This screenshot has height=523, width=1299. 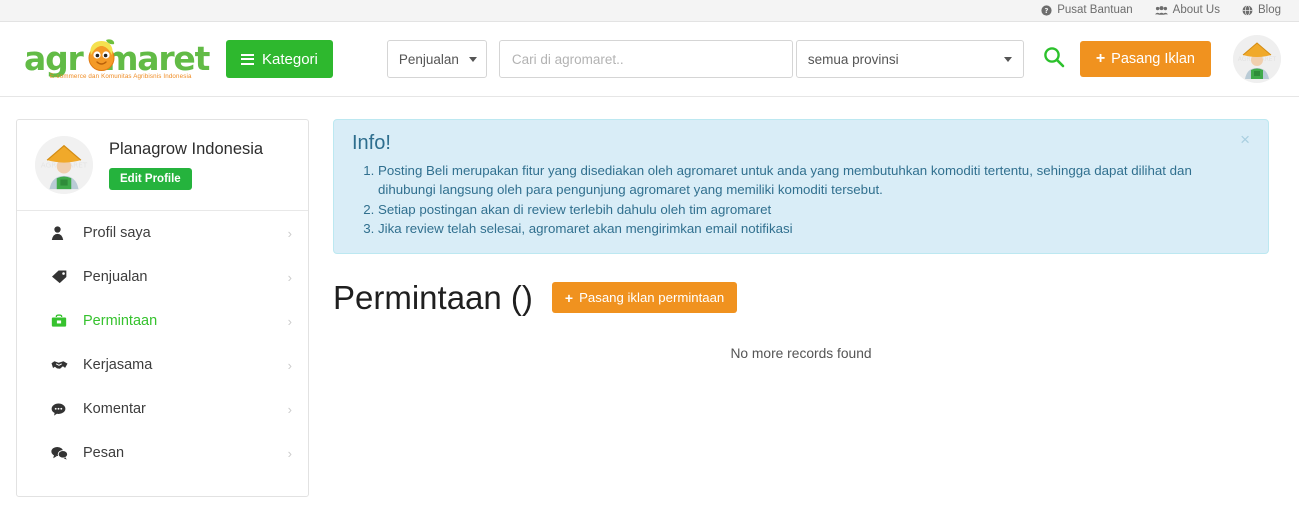 What do you see at coordinates (114, 409) in the screenshot?
I see `sidebar-item-label: Komentar` at bounding box center [114, 409].